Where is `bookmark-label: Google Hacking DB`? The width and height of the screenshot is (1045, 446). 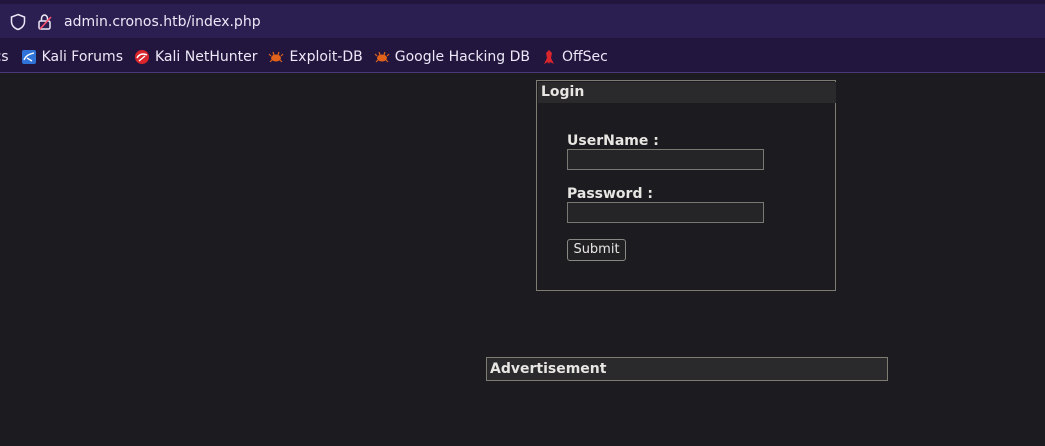 bookmark-label: Google Hacking DB is located at coordinates (462, 57).